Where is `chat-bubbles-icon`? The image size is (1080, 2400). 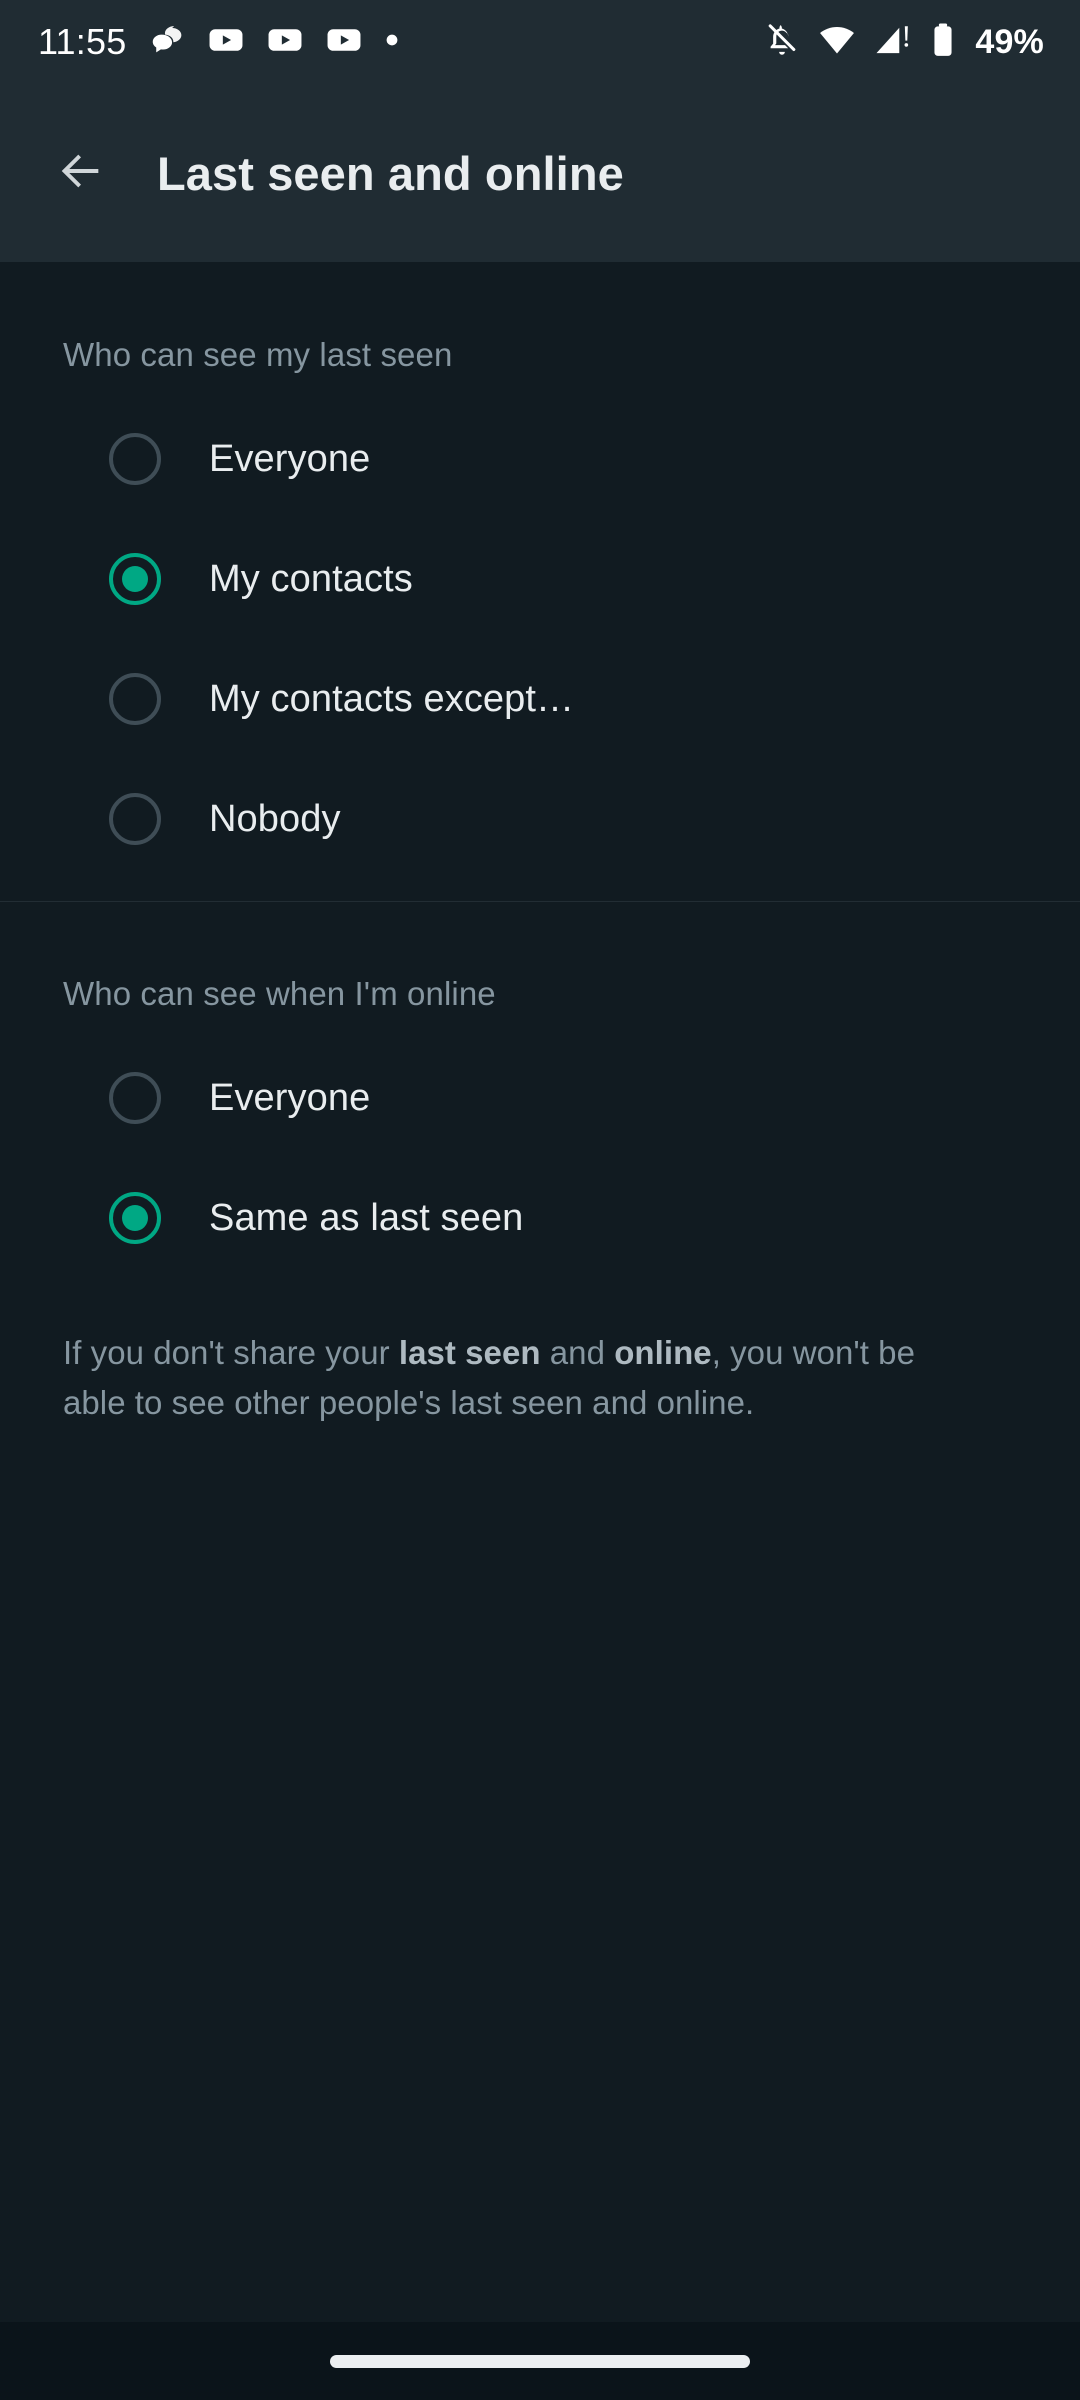 chat-bubbles-icon is located at coordinates (167, 42).